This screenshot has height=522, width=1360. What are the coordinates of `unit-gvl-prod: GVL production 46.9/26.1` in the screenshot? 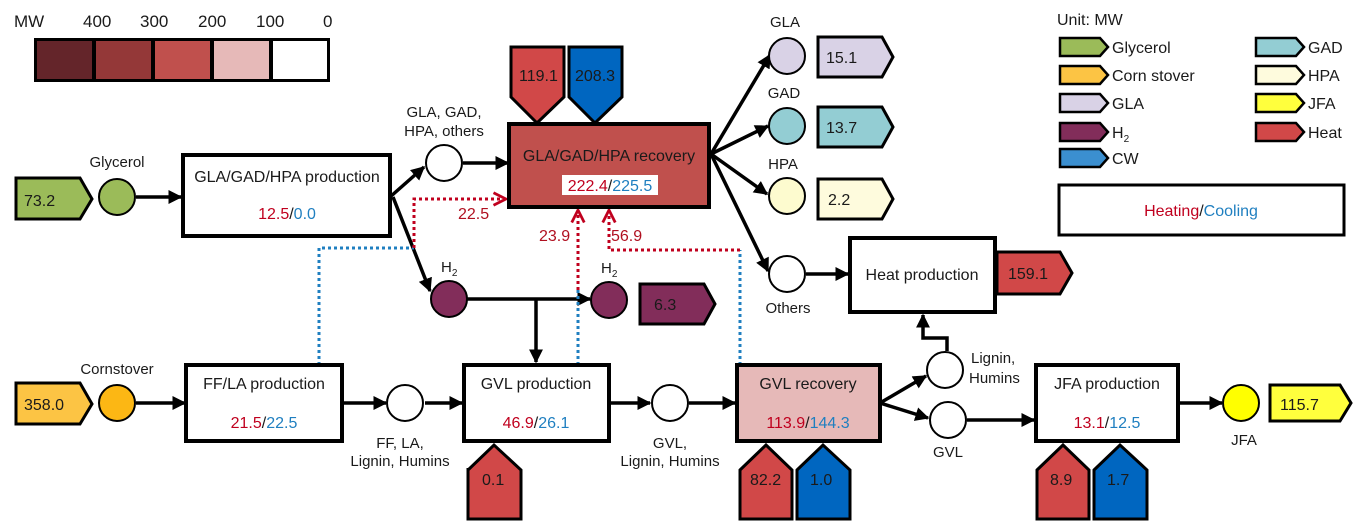 It's located at (536, 403).